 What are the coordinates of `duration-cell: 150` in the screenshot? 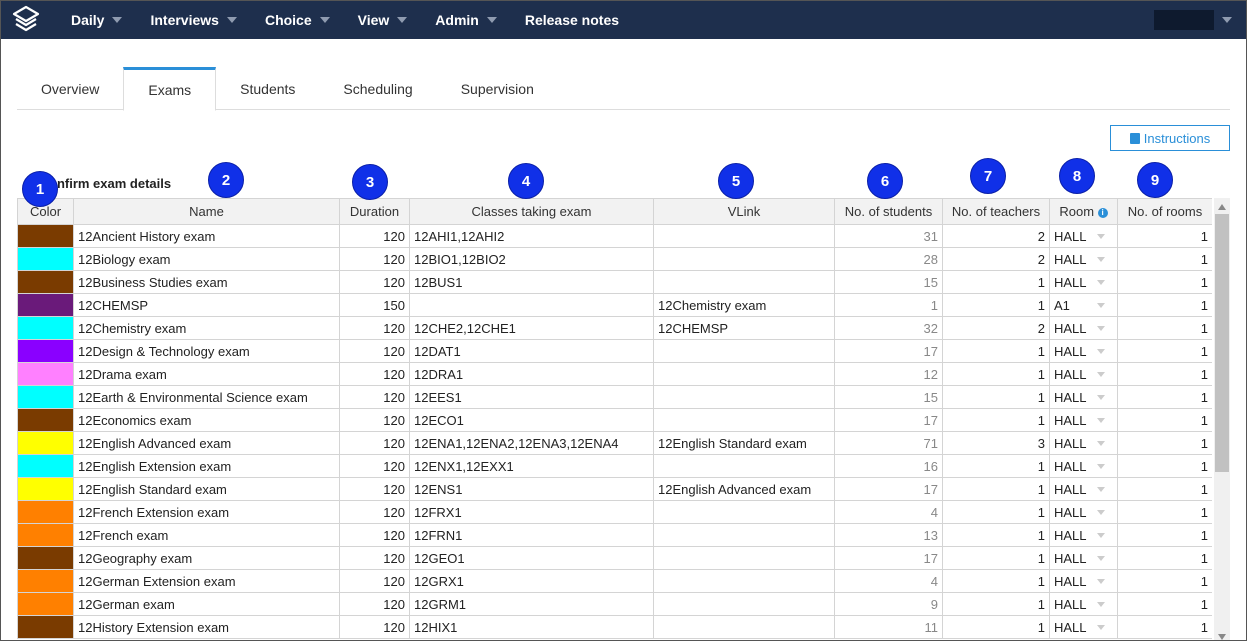 It's located at (374, 305).